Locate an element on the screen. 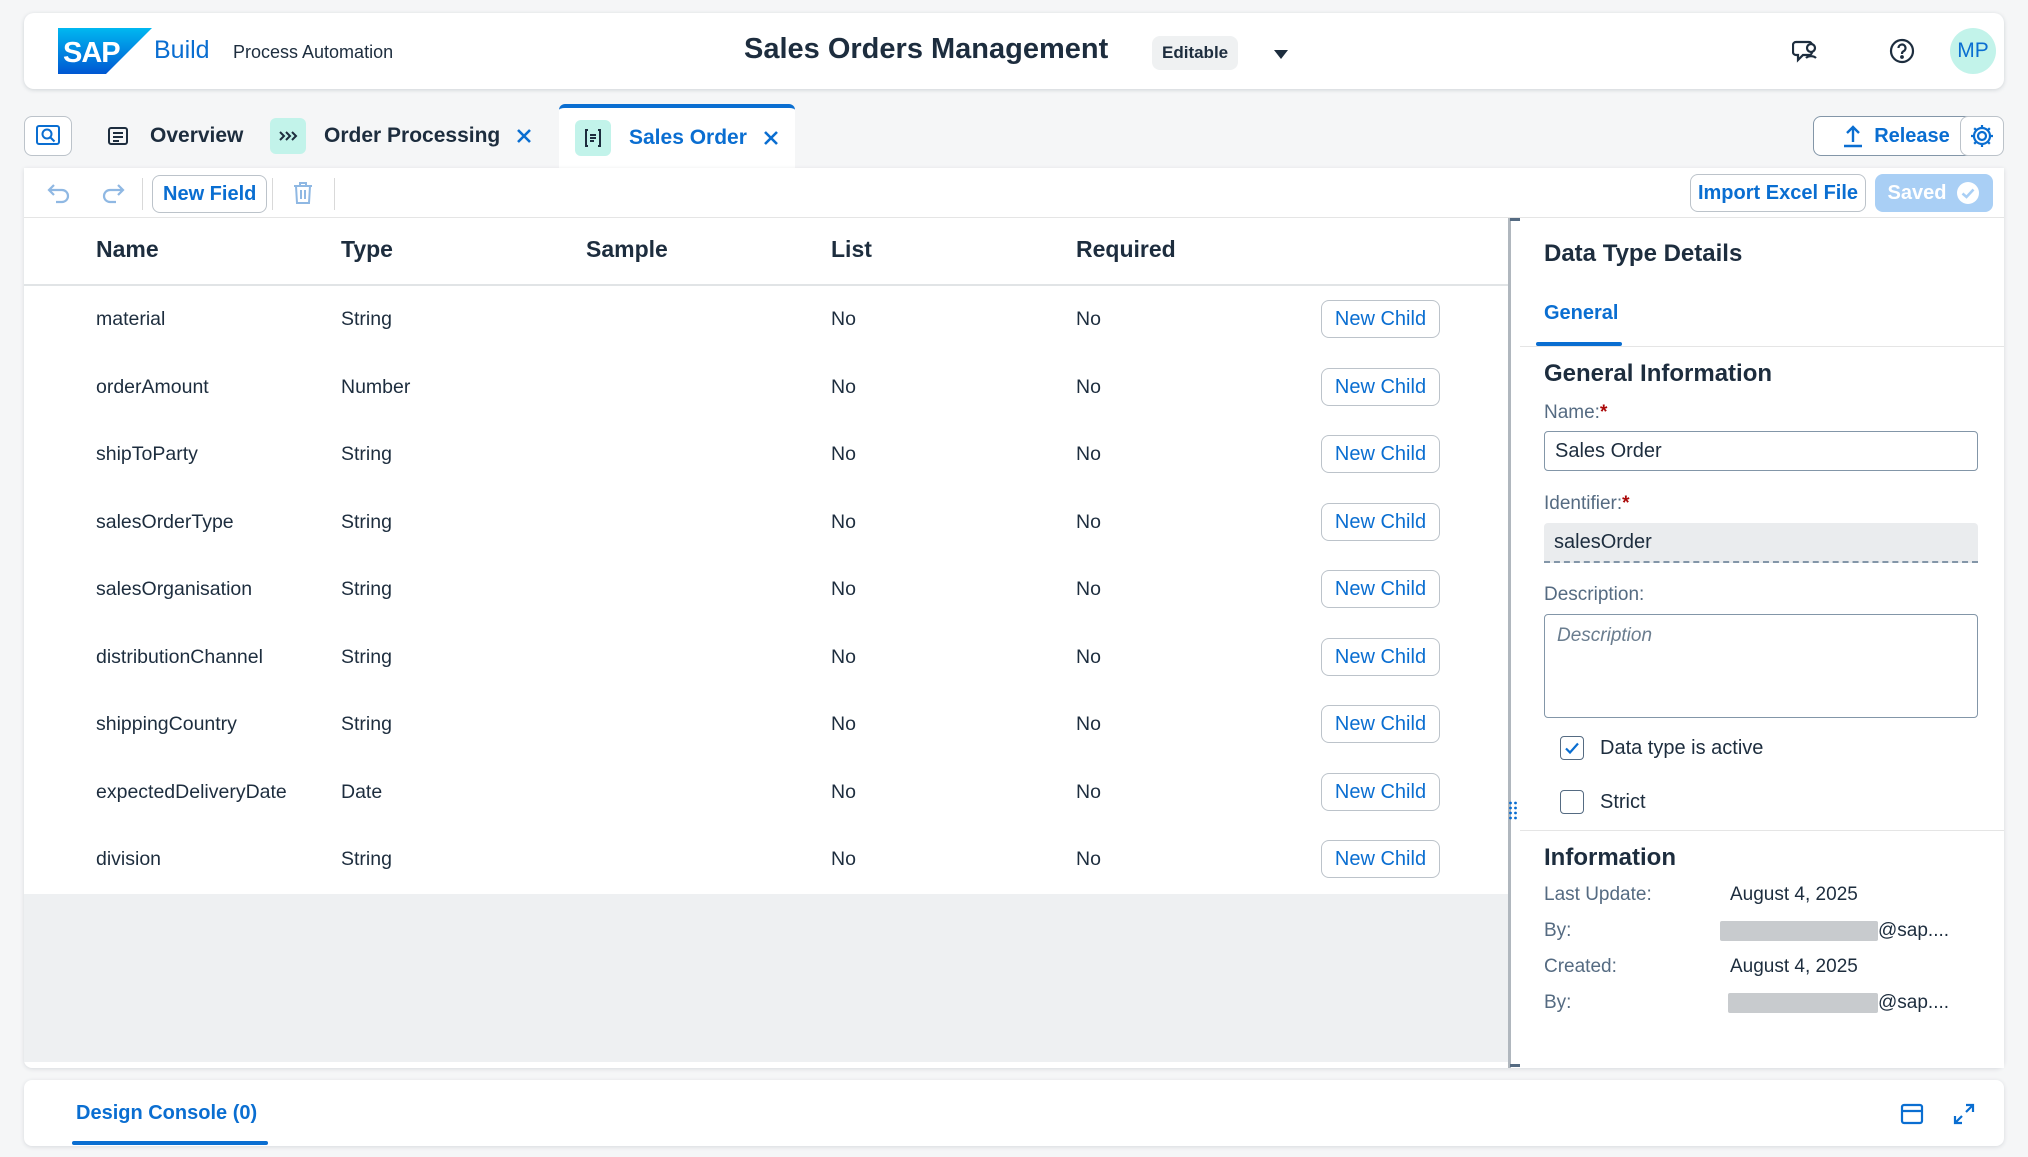  column-header-required: Required is located at coordinates (1126, 249).